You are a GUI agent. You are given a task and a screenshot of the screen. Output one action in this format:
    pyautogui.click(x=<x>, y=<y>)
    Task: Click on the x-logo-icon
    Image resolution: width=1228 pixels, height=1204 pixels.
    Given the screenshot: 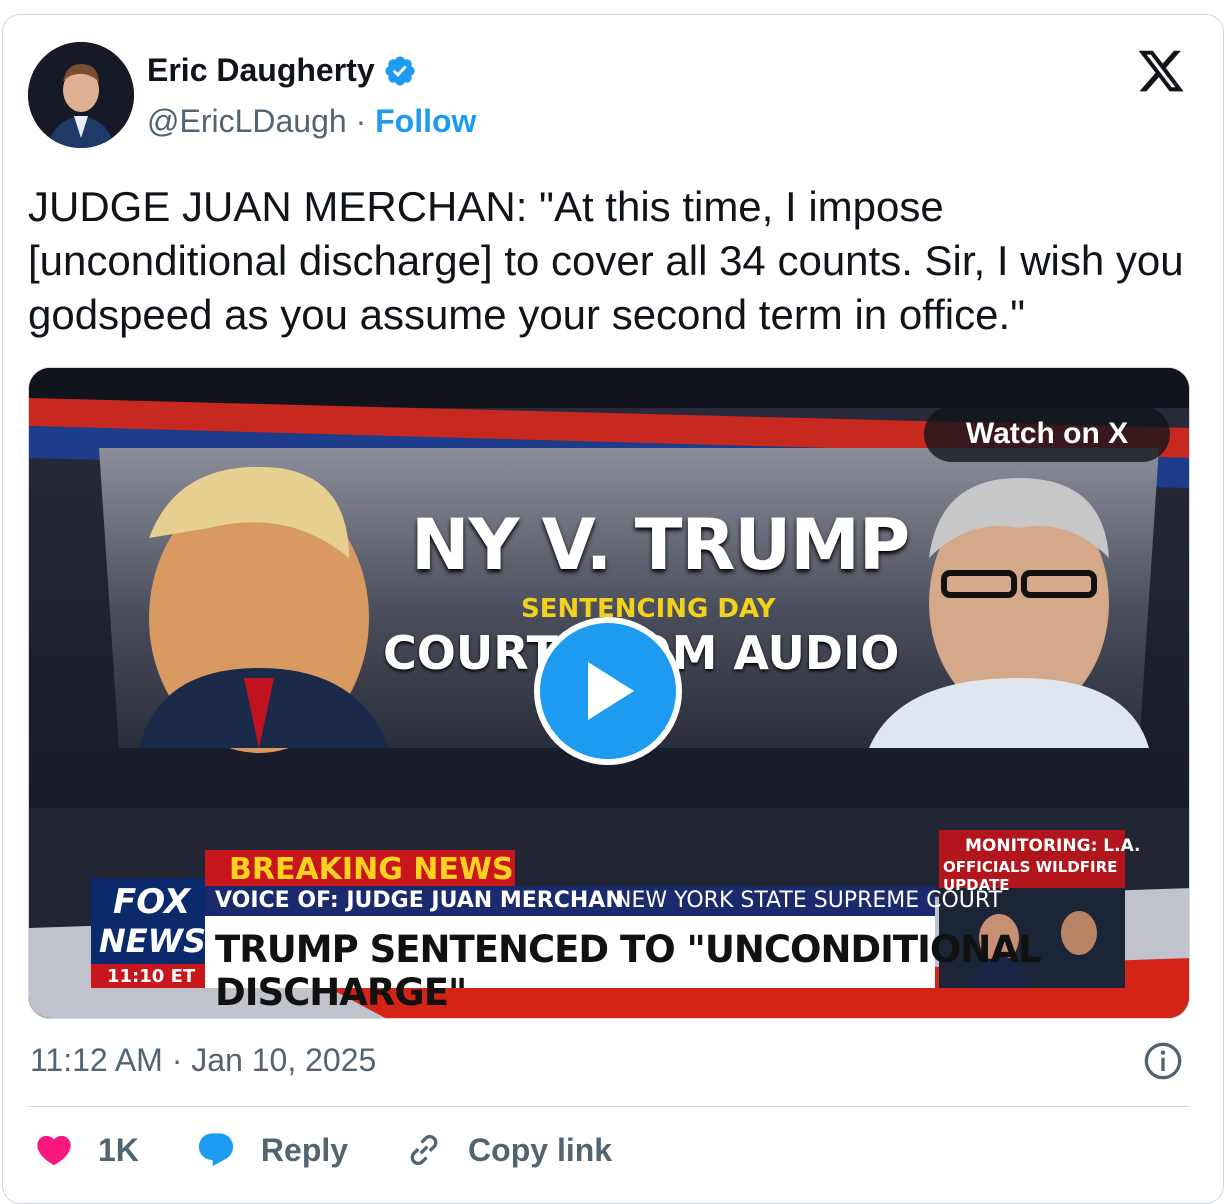 What is the action you would take?
    pyautogui.click(x=1161, y=71)
    